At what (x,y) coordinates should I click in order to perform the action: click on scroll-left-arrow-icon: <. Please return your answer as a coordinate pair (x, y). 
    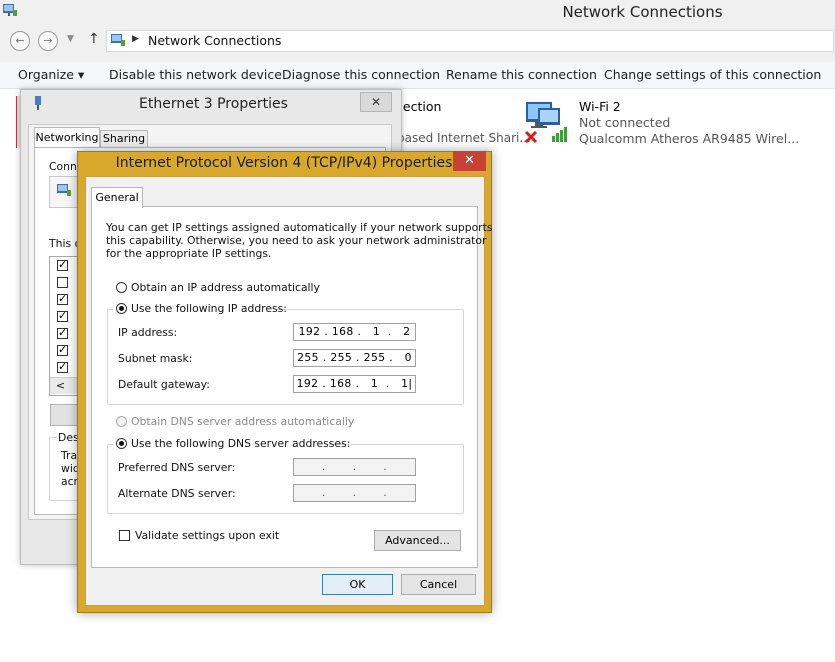
    Looking at the image, I should click on (60, 385).